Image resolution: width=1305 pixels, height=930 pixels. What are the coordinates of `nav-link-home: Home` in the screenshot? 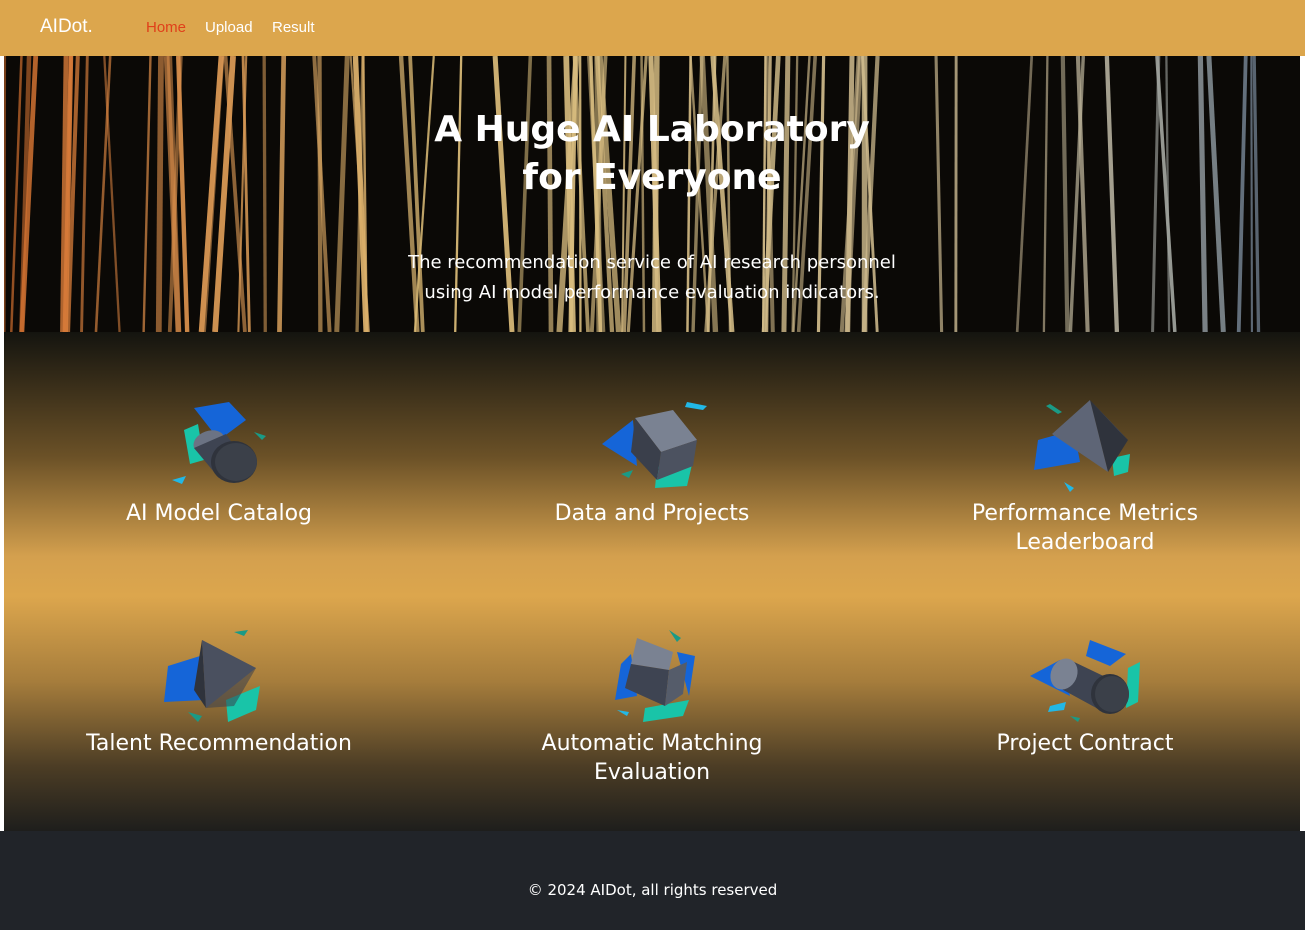 It's located at (166, 27).